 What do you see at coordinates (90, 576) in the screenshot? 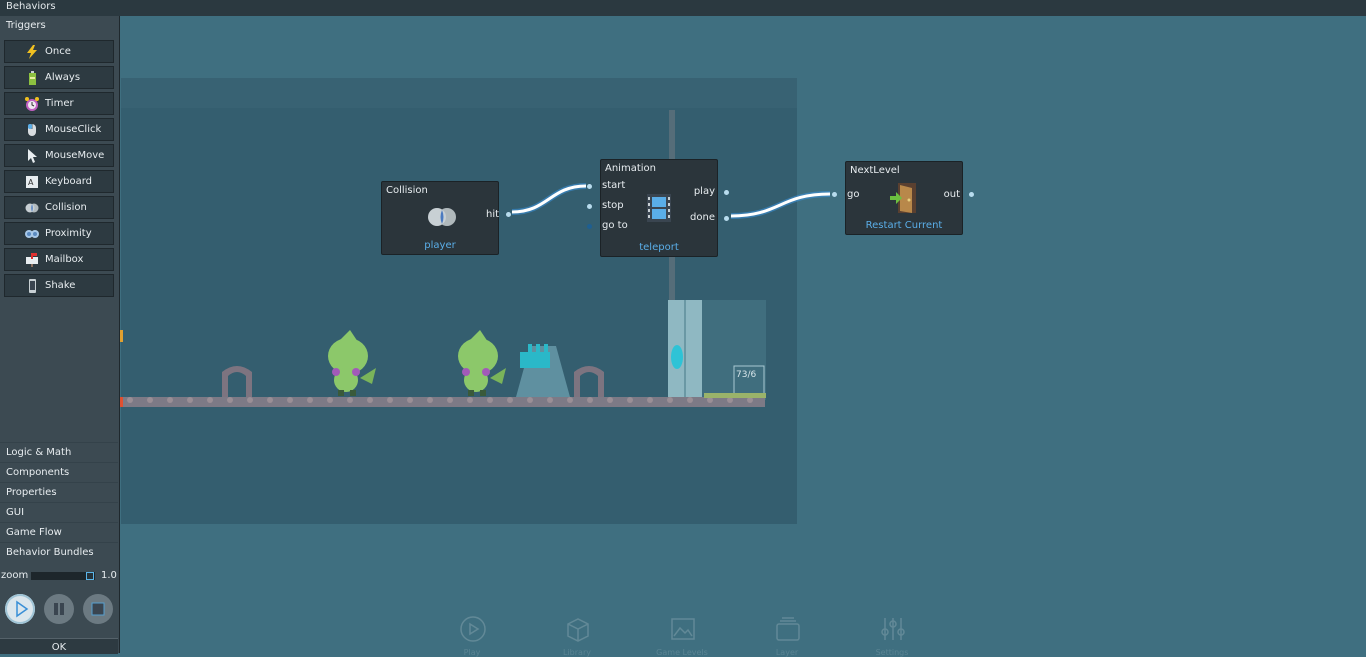
I see `zoom-slider-handle` at bounding box center [90, 576].